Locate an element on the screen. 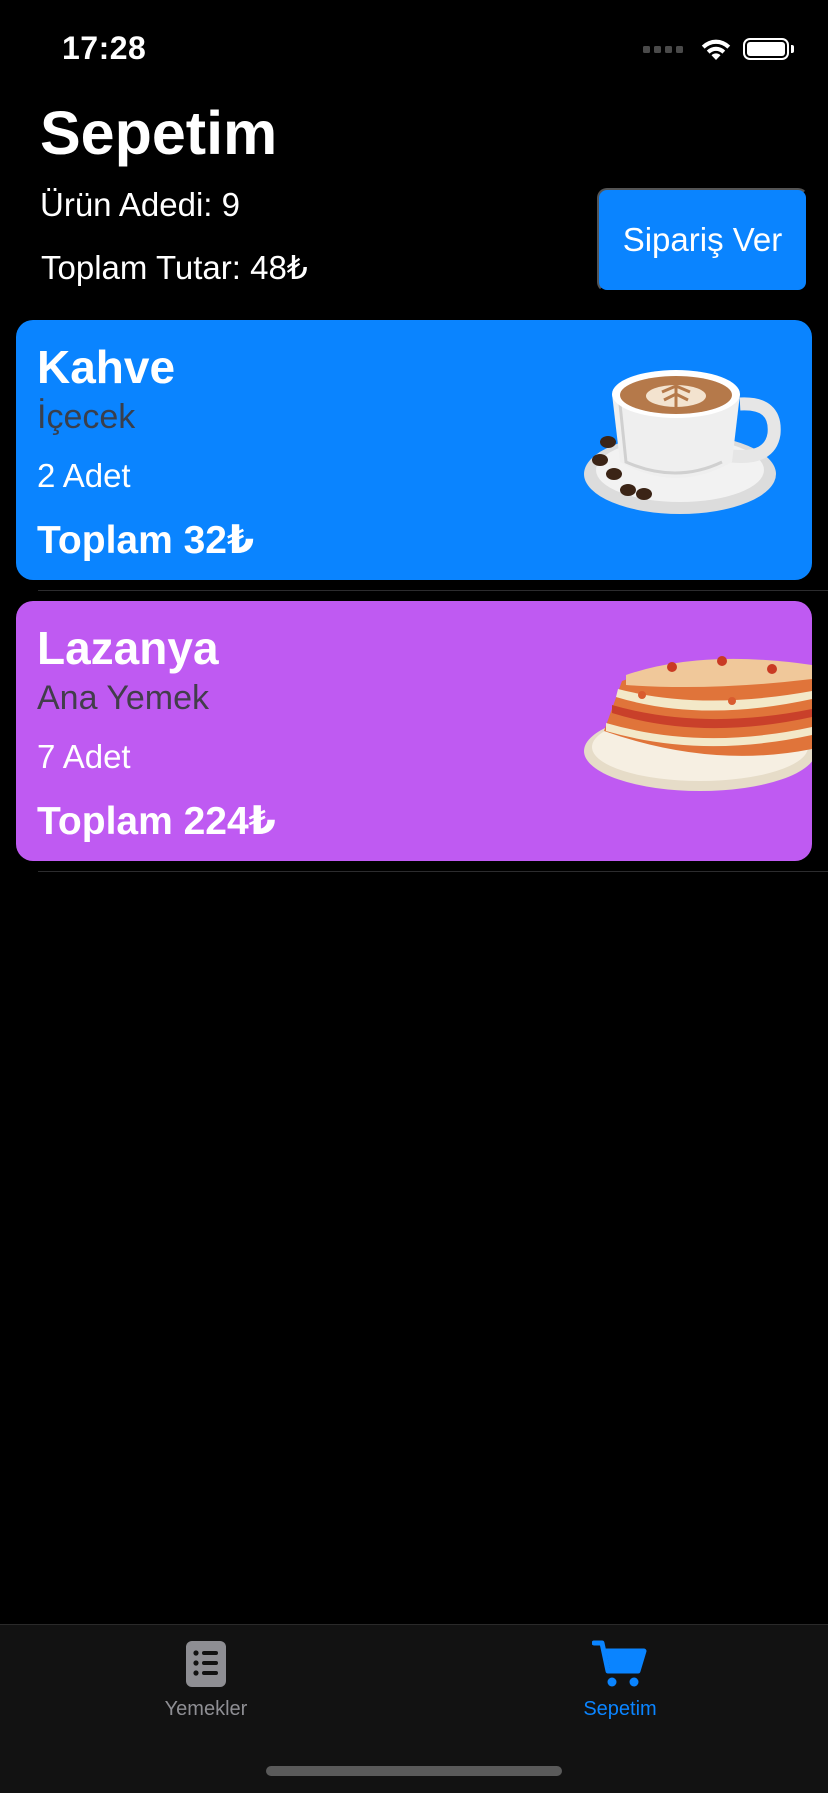 This screenshot has height=1793, width=828. battery-icon is located at coordinates (768, 49).